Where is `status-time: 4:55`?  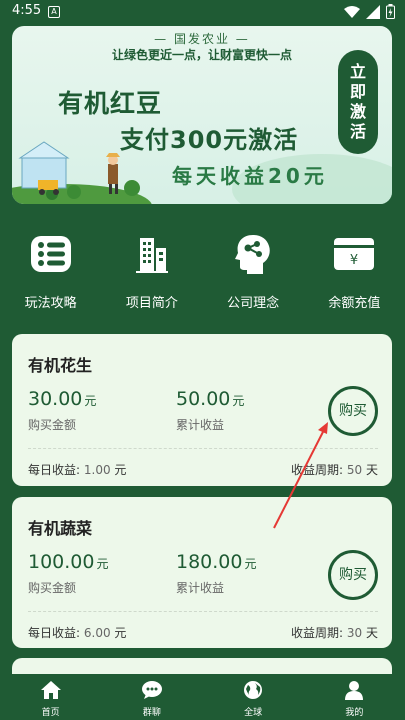 status-time: 4:55 is located at coordinates (27, 10).